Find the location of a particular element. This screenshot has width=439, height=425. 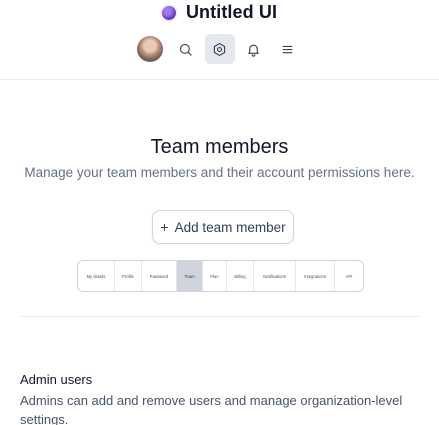

app-name: Untitled UI is located at coordinates (231, 12).